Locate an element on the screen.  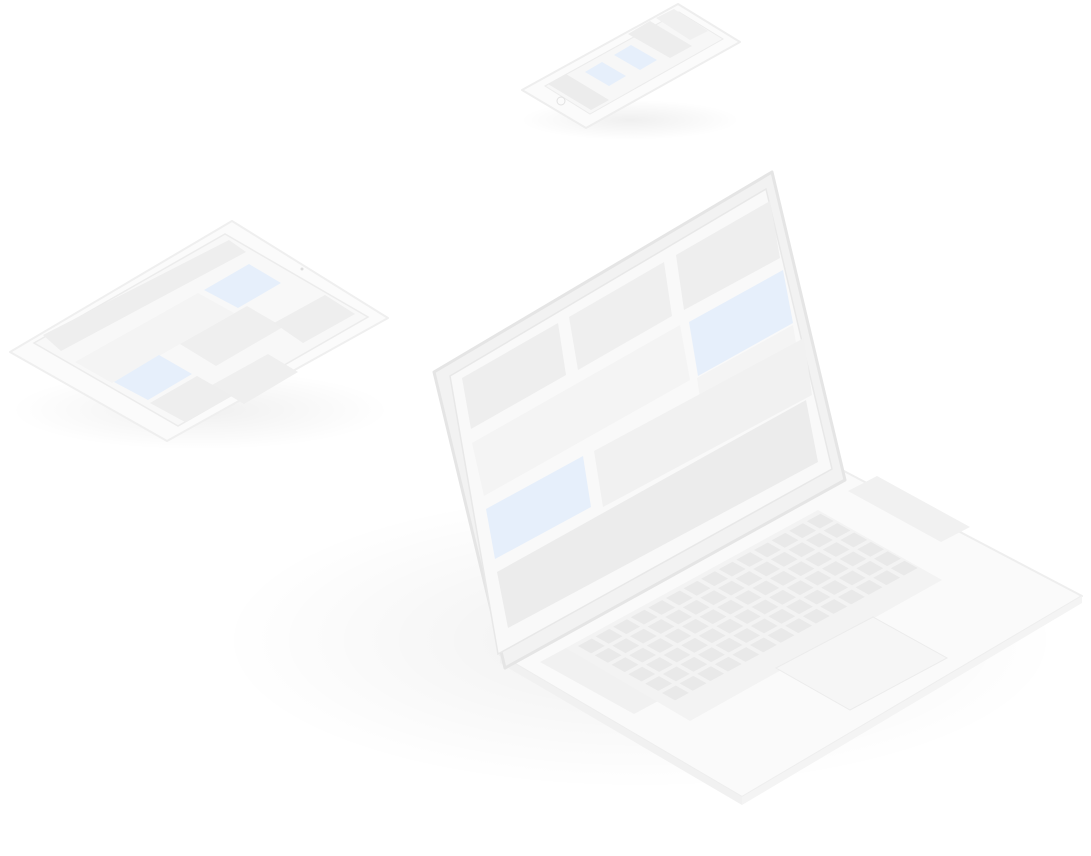
phone-device is located at coordinates (630, 71).